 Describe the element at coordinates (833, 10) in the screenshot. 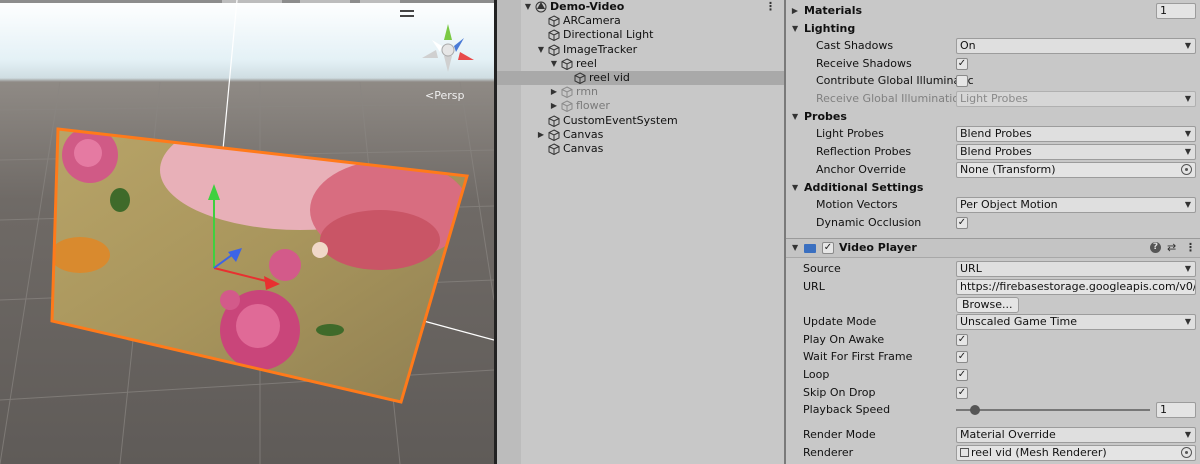

I see `materials-label: Materials` at that location.